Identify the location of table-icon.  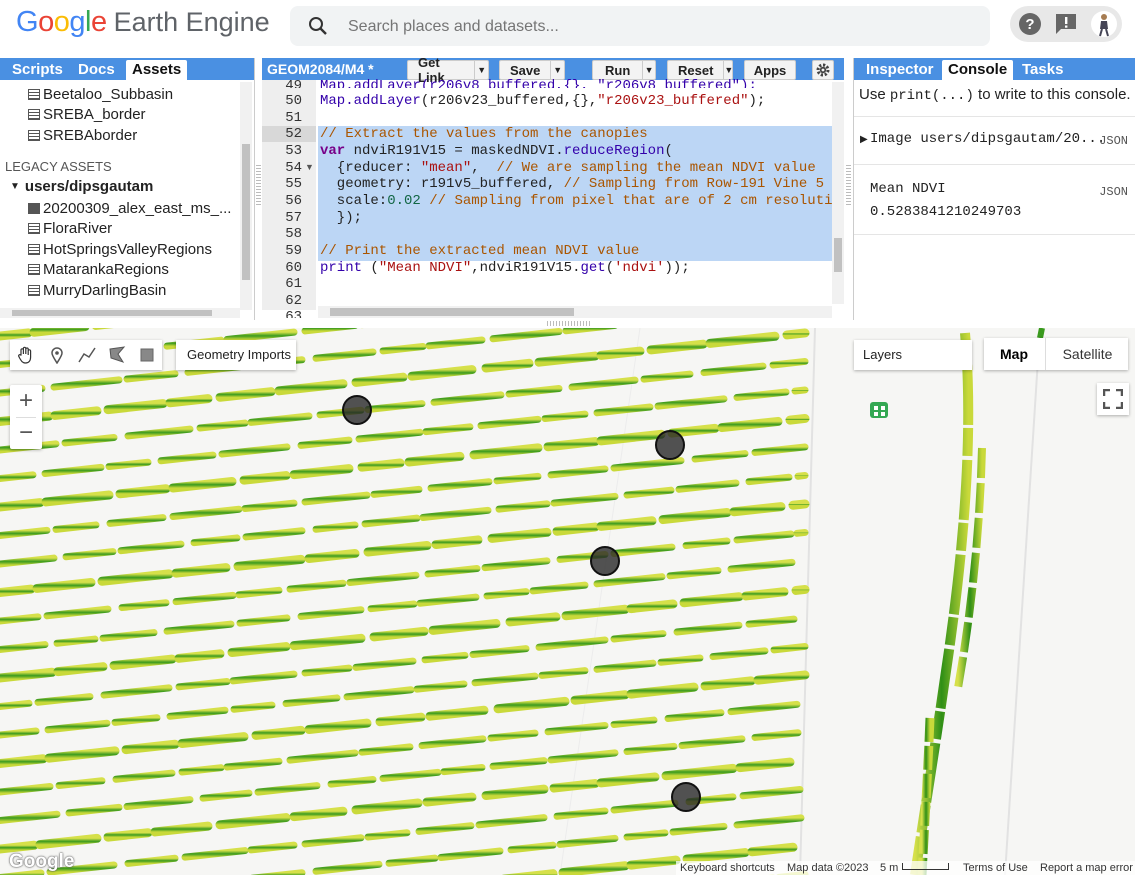
(34, 114).